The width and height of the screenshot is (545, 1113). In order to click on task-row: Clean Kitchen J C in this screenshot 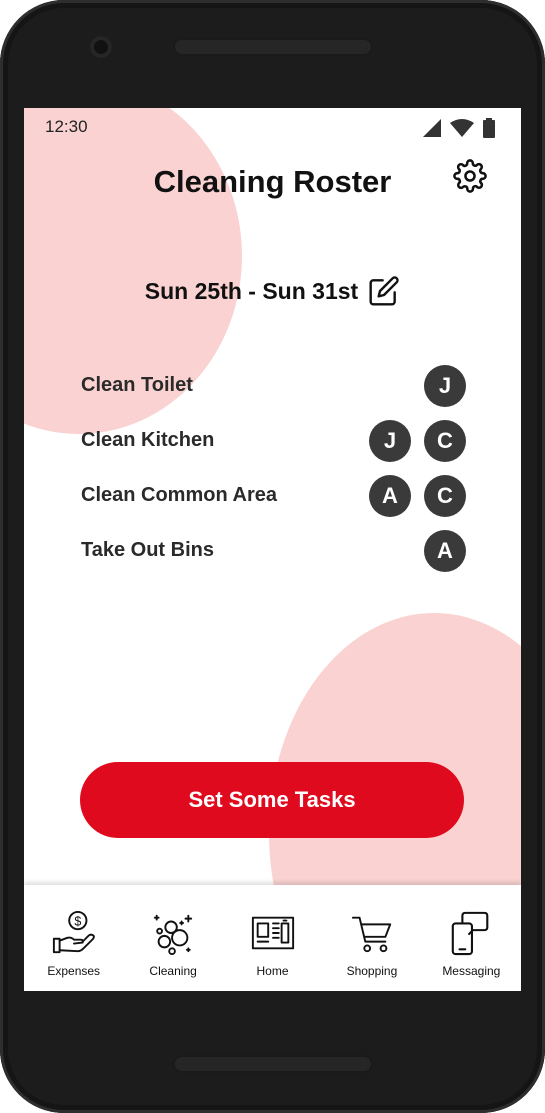, I will do `click(273, 440)`.